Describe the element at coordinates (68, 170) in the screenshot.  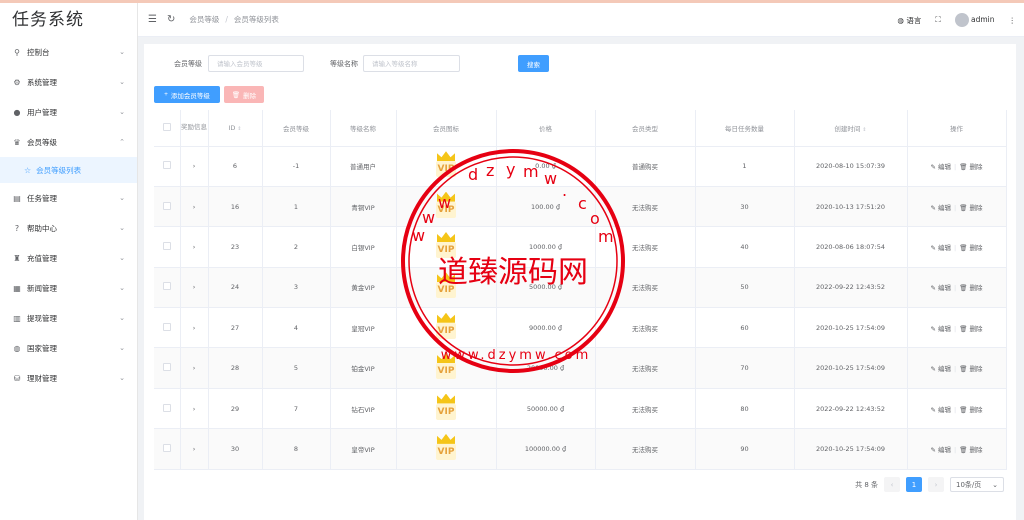
I see `sidebar-subitem-member-level-list: ☆ 会员等级列表` at that location.